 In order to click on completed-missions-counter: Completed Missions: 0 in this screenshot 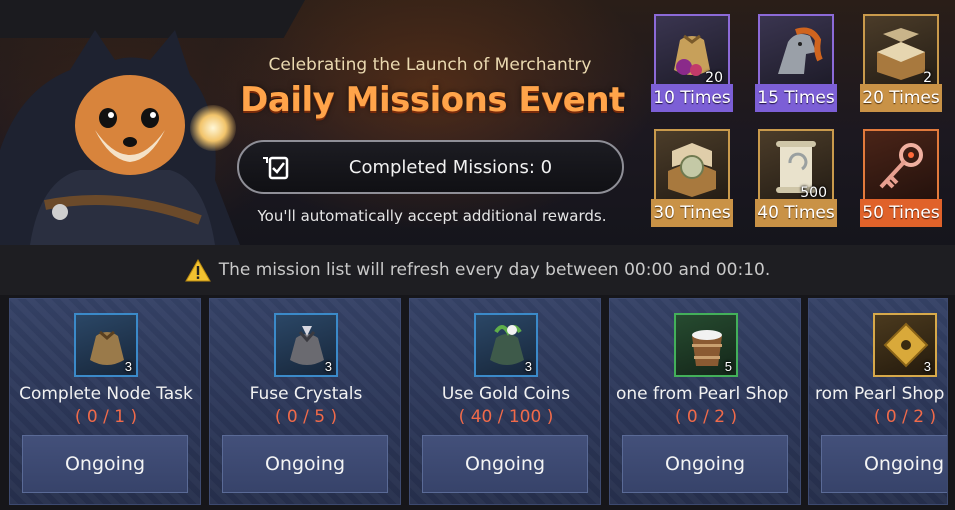, I will do `click(430, 167)`.